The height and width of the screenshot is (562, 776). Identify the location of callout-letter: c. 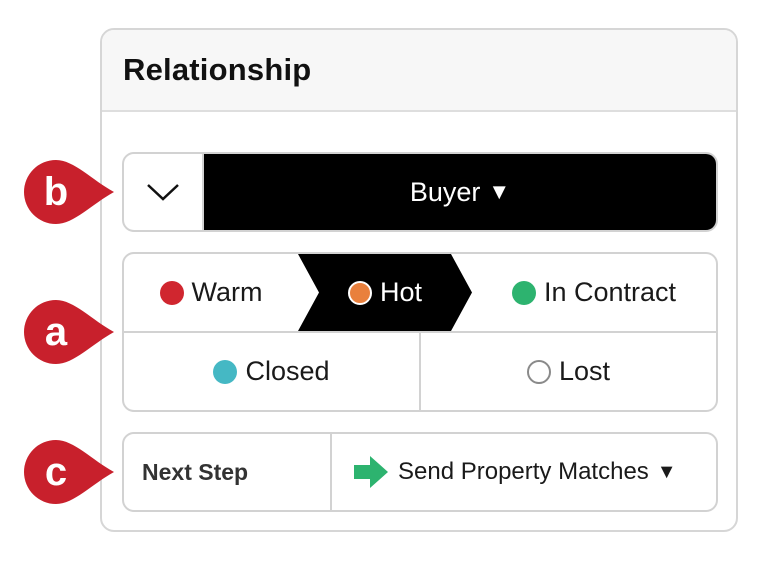
(56, 471).